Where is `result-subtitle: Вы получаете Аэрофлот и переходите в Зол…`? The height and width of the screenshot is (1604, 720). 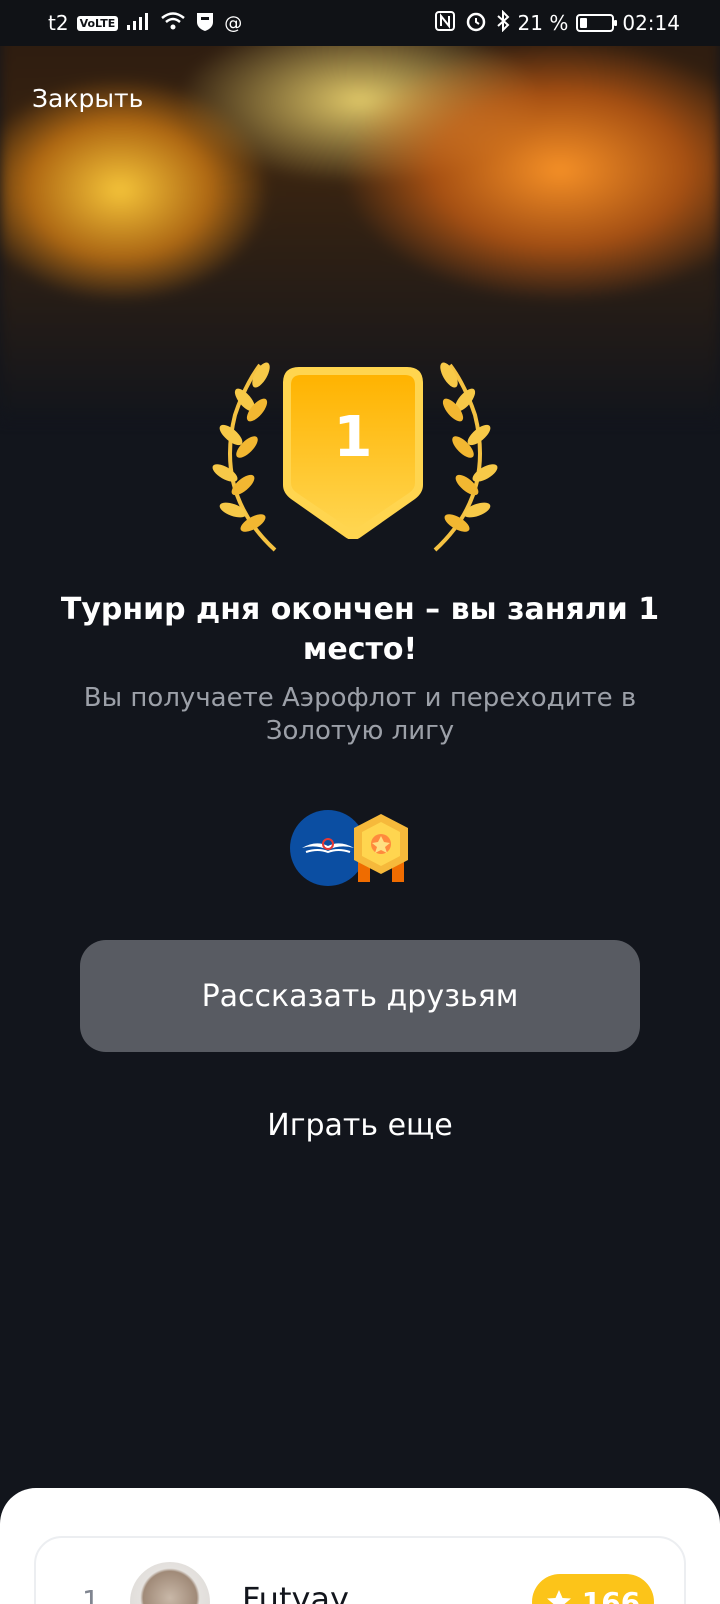
result-subtitle: Вы получаете Аэрофлот и переходите в Зол… is located at coordinates (360, 714).